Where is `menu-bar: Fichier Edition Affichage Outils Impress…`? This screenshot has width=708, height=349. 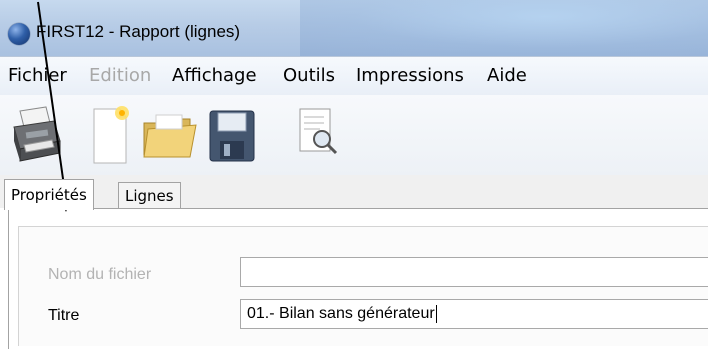
menu-bar: Fichier Edition Affichage Outils Impress… is located at coordinates (354, 76).